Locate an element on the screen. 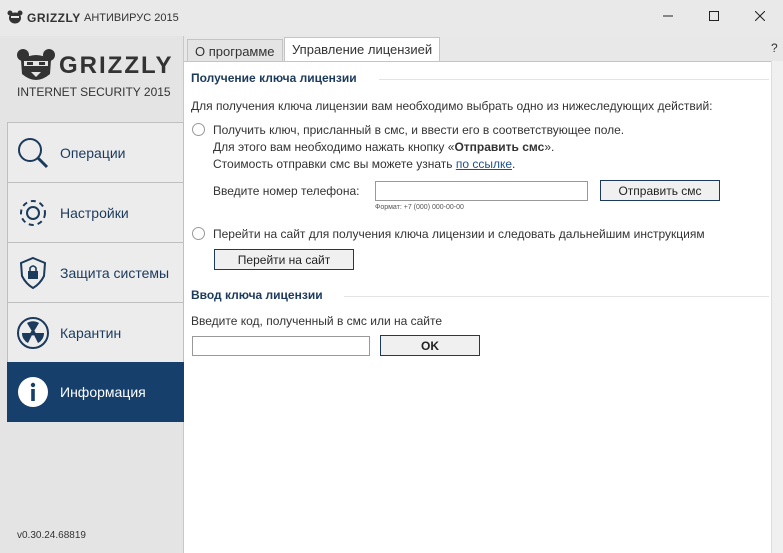 This screenshot has height=553, width=783. phone-input is located at coordinates (481, 191).